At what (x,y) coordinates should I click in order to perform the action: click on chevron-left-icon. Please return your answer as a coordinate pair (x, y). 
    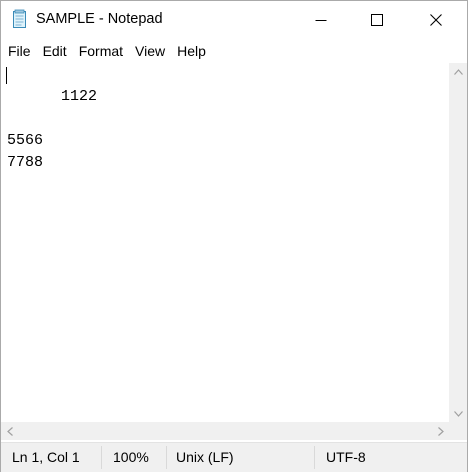
    Looking at the image, I should click on (9, 431).